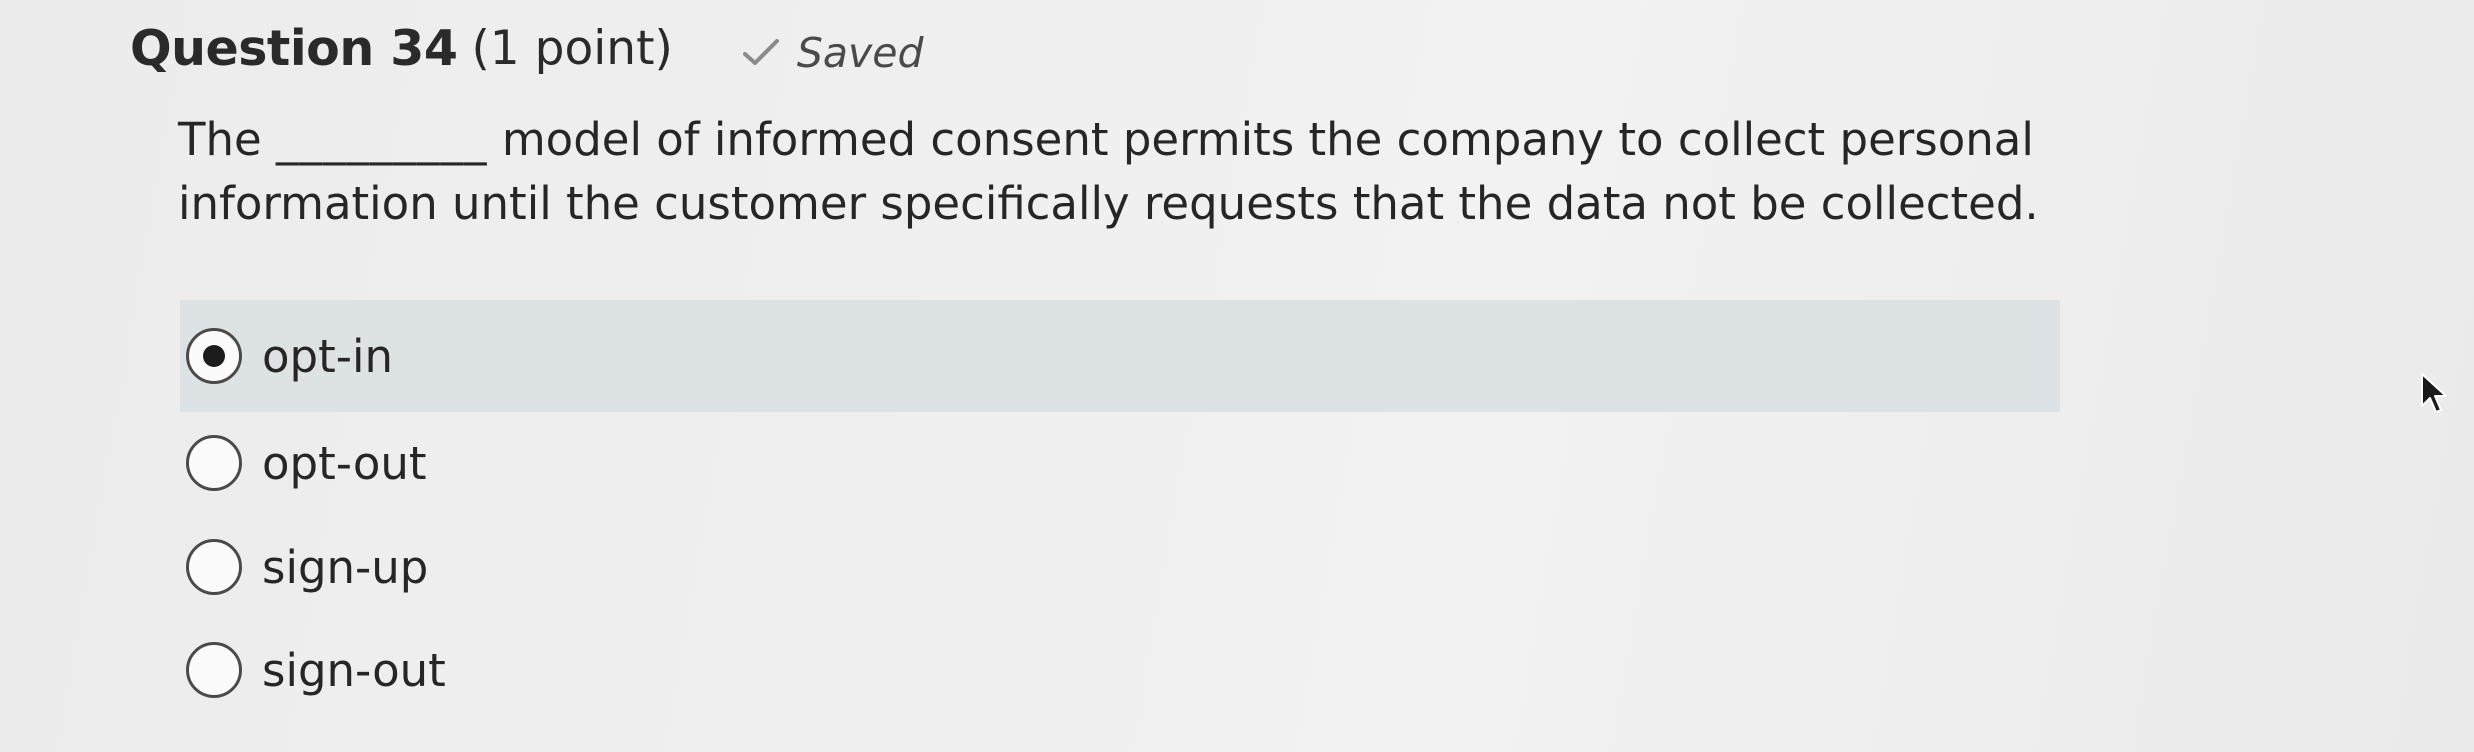  I want to click on option-opt-in: opt-in, so click(289, 356).